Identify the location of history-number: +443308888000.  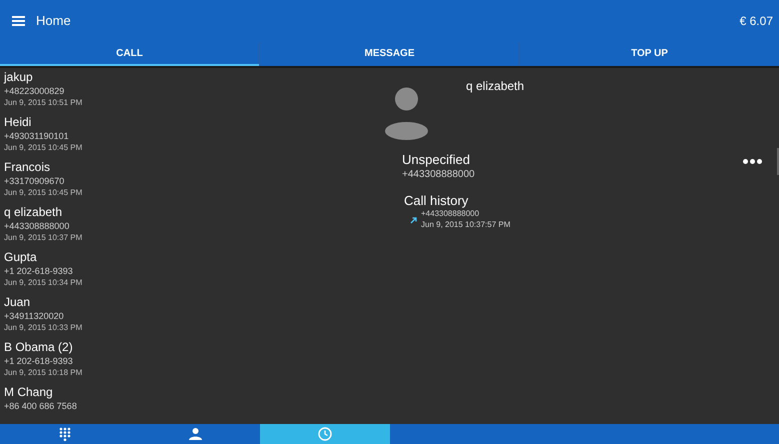
(450, 213).